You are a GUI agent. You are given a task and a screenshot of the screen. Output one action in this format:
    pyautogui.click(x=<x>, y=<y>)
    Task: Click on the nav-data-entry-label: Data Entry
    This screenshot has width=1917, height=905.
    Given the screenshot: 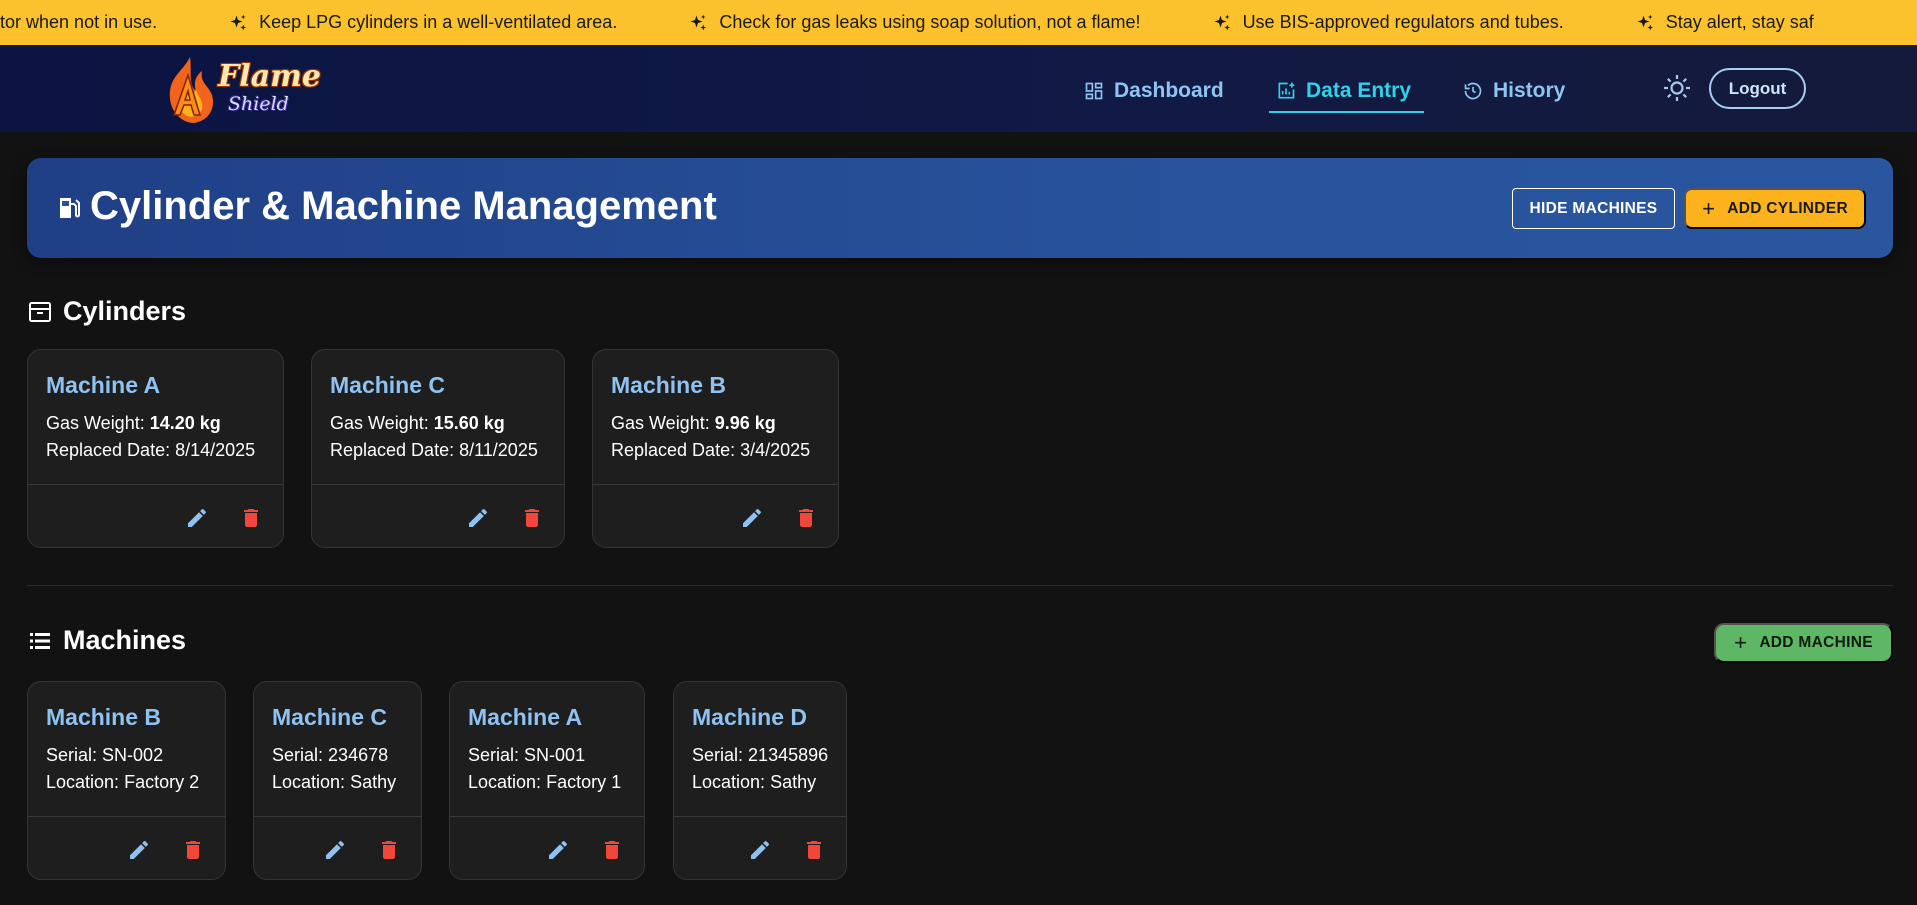 What is the action you would take?
    pyautogui.click(x=1359, y=90)
    